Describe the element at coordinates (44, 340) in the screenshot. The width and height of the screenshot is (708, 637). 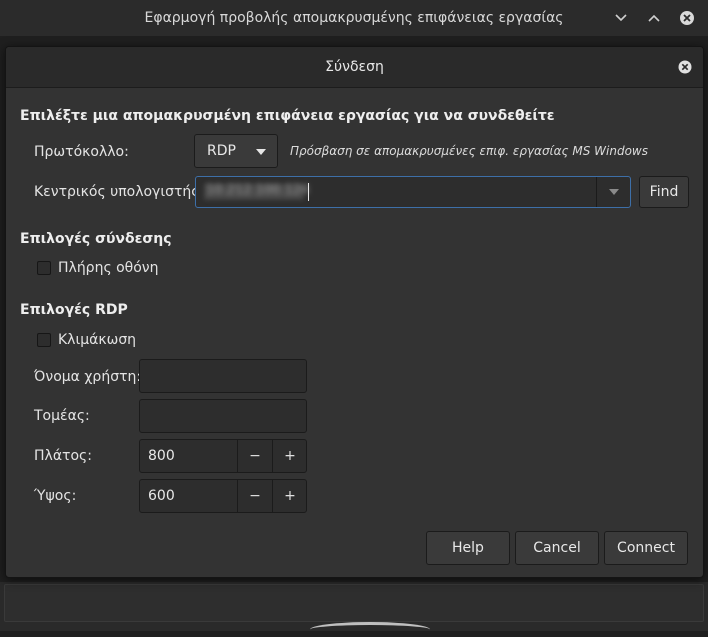
I see `scaling-checkbox` at that location.